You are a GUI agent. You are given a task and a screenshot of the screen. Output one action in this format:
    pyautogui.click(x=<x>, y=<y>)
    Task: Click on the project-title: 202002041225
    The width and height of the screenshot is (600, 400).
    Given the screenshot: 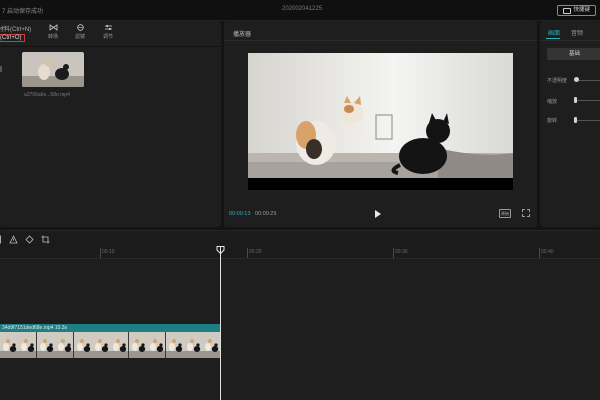 What is the action you would take?
    pyautogui.click(x=302, y=9)
    